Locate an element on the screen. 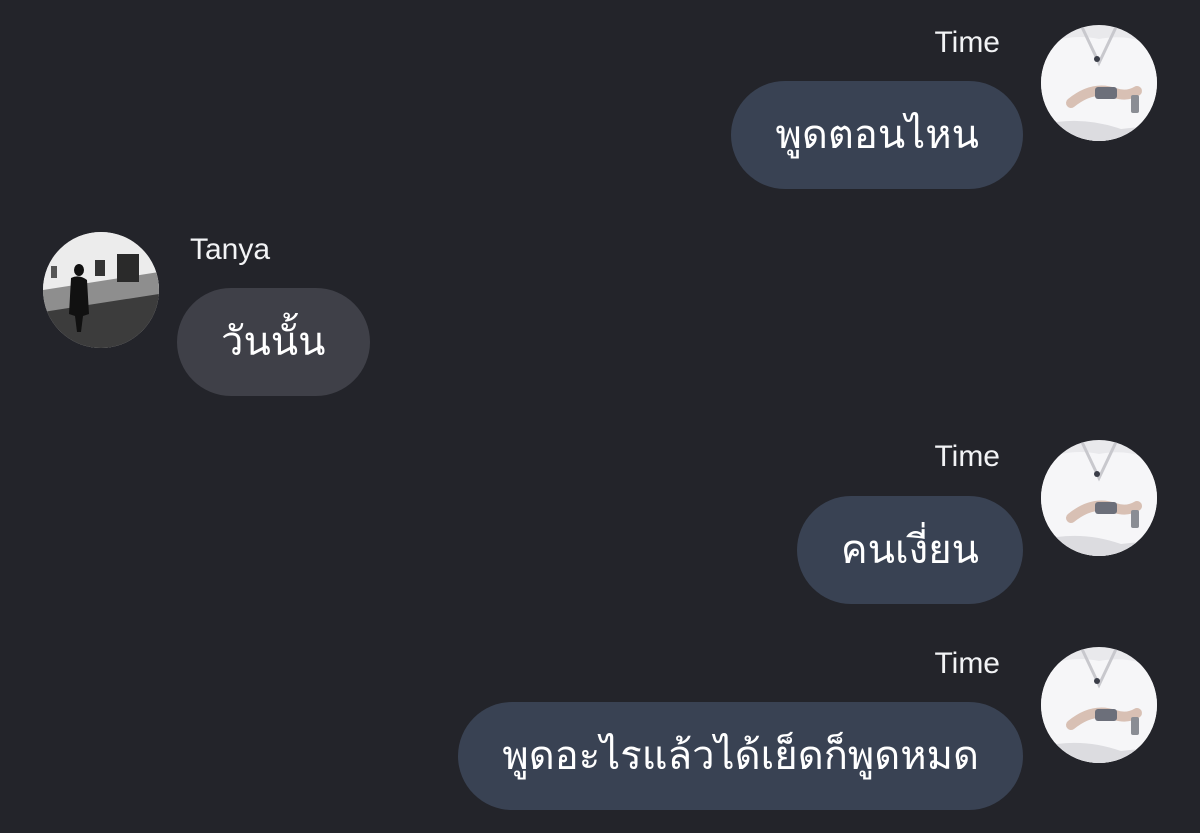  message-bubble-outgoing: พูดอะไรแล้วได้เย็ดก็พูดหมด is located at coordinates (740, 756).